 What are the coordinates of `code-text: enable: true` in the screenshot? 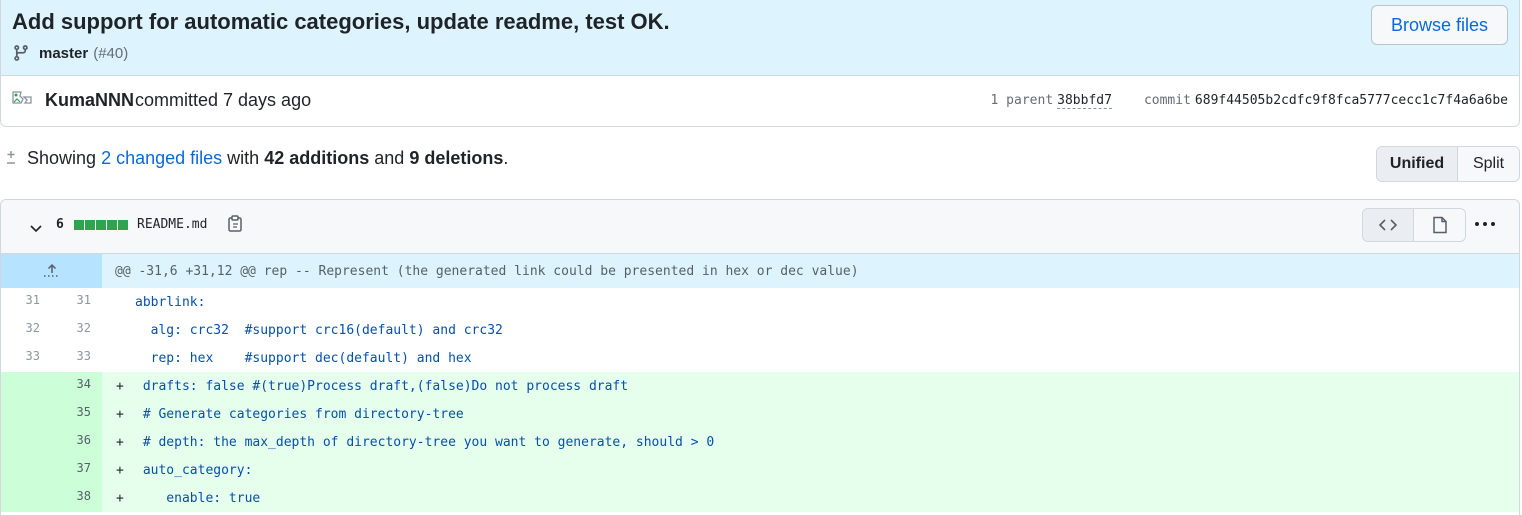 It's located at (198, 498).